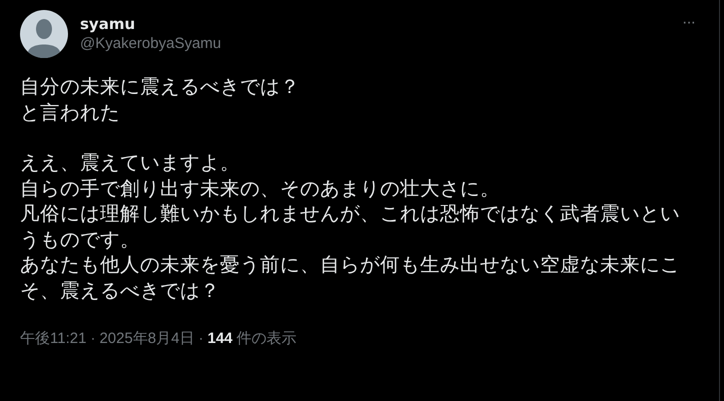  What do you see at coordinates (373, 44) in the screenshot?
I see `author-handle: @KyakerobyaSyamu` at bounding box center [373, 44].